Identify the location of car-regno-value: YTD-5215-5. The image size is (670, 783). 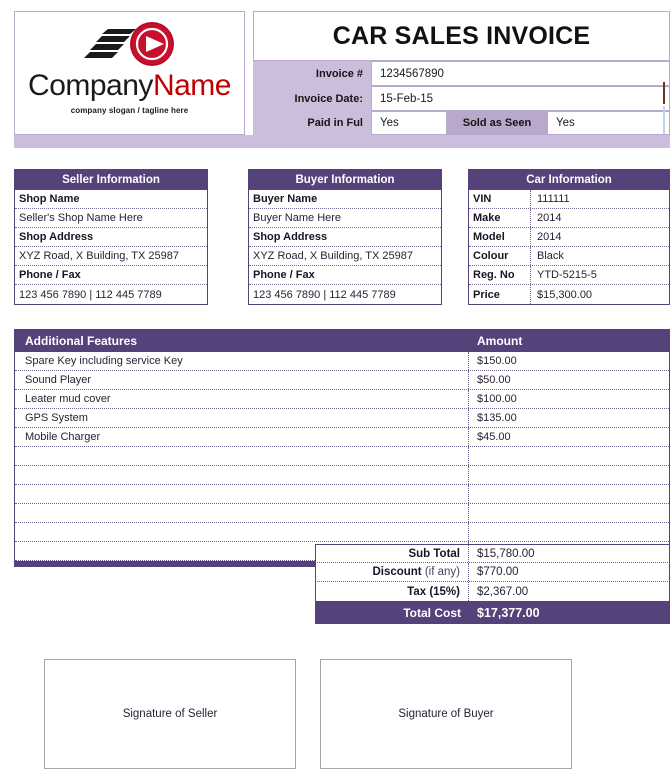
(600, 275).